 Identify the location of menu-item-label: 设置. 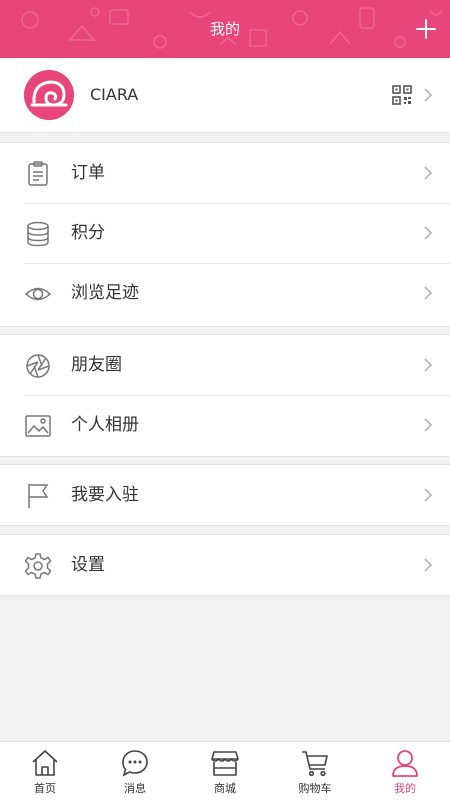
(88, 565).